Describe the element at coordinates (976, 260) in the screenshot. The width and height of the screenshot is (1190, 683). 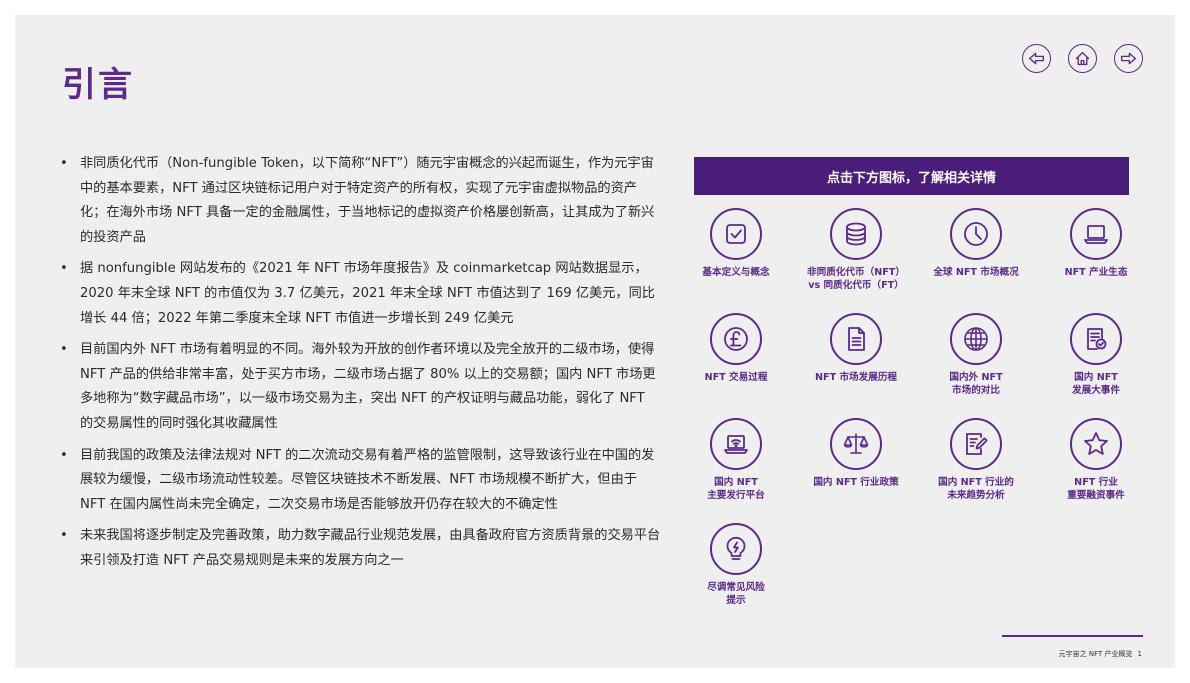
I see `topic-global-market: 全球 NFT 市场概况` at that location.